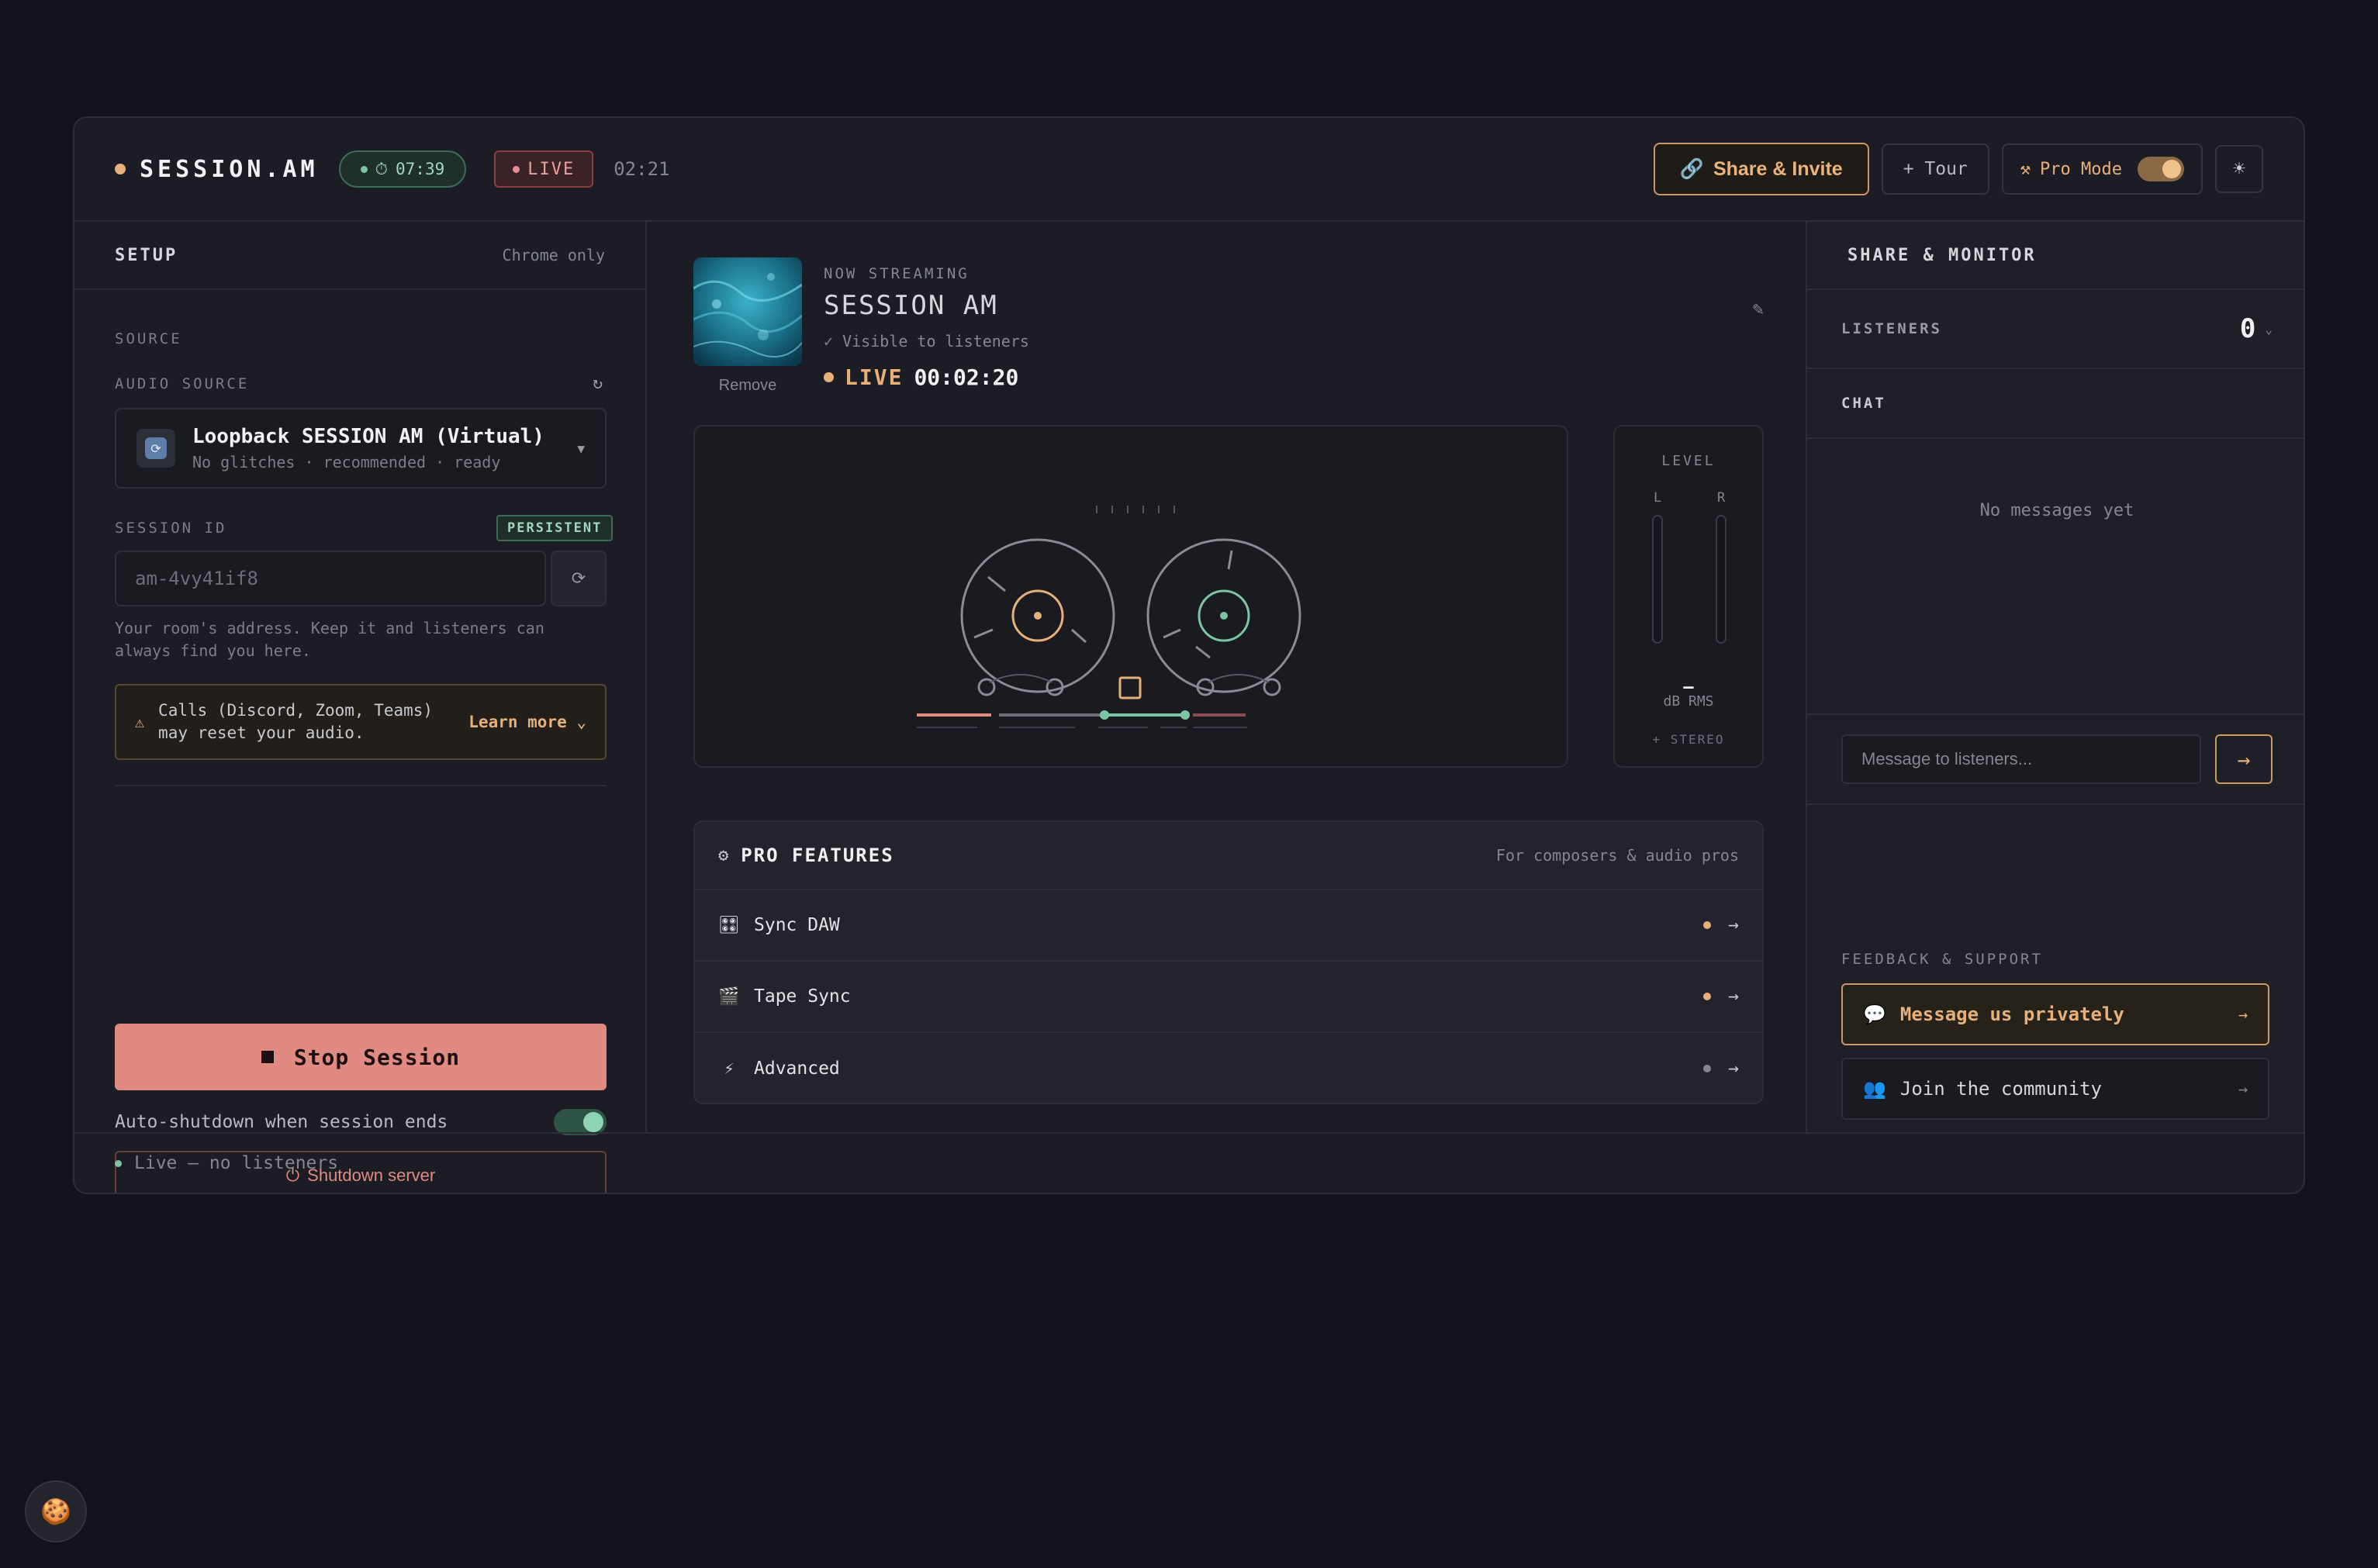 Image resolution: width=2378 pixels, height=1568 pixels. I want to click on share-monitor-header: SHARE & MONITOR, so click(2055, 256).